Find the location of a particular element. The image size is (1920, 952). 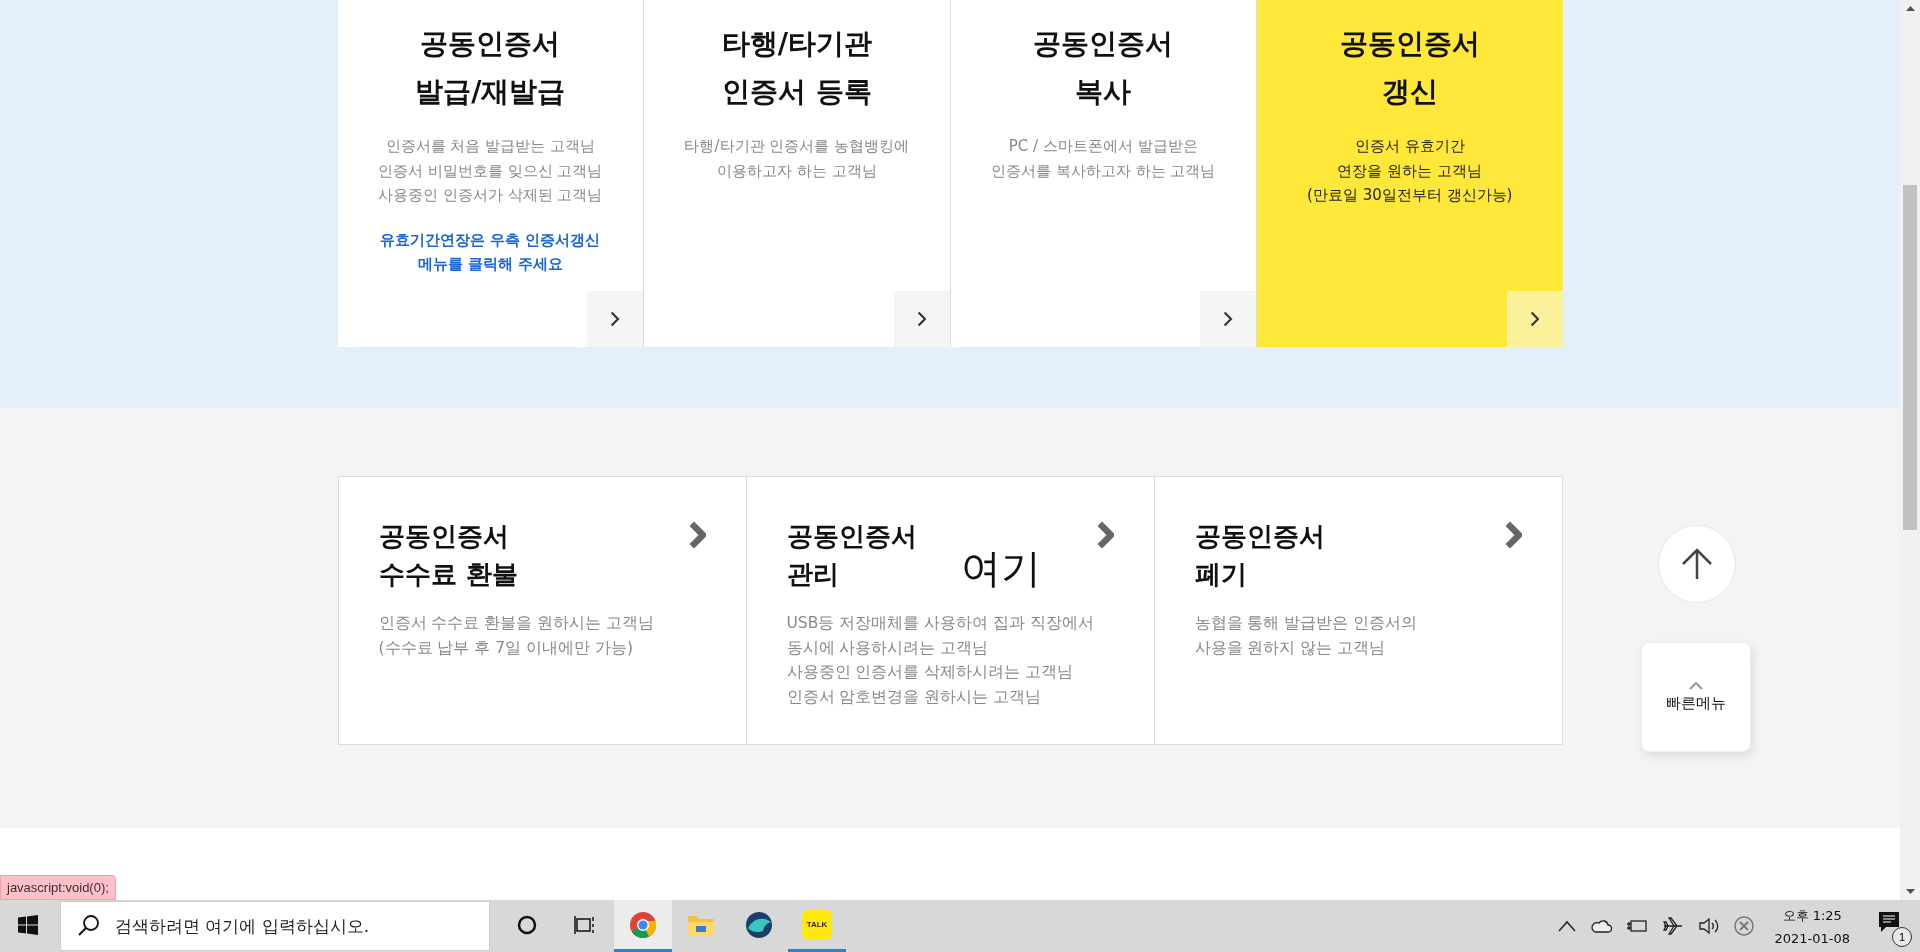

card-description: 인증서 수수료 환불을 원하시는 고객님 (수수료 납부 후 7일 이내에만 가능) is located at coordinates (517, 636).